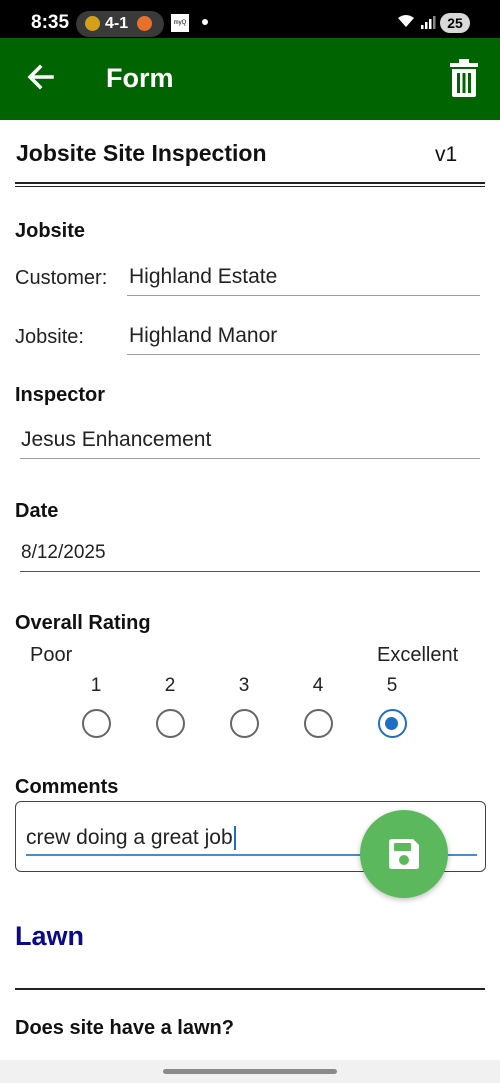  What do you see at coordinates (250, 571) in the screenshot?
I see `date-field-underline` at bounding box center [250, 571].